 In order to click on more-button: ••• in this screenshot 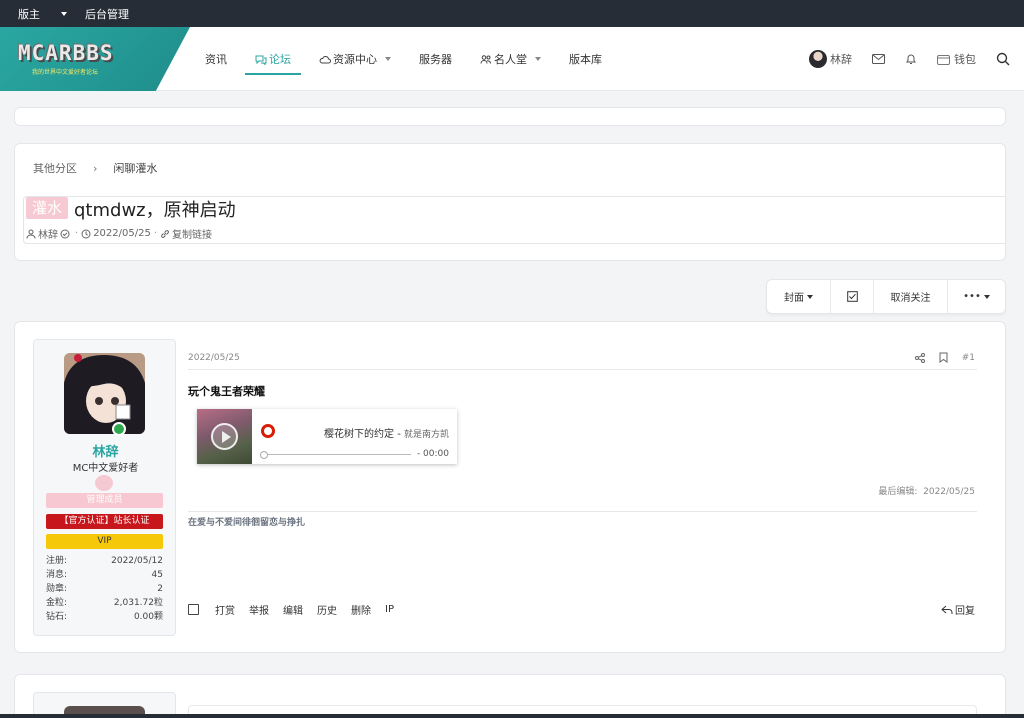, I will do `click(976, 296)`.